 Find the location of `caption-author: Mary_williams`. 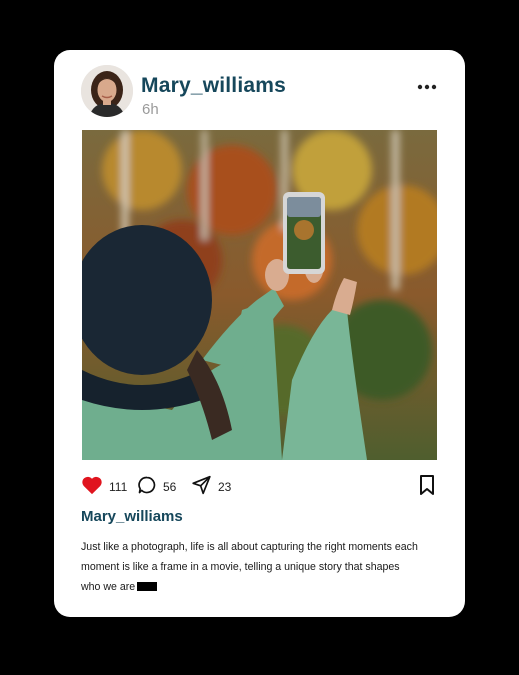

caption-author: Mary_williams is located at coordinates (132, 516).